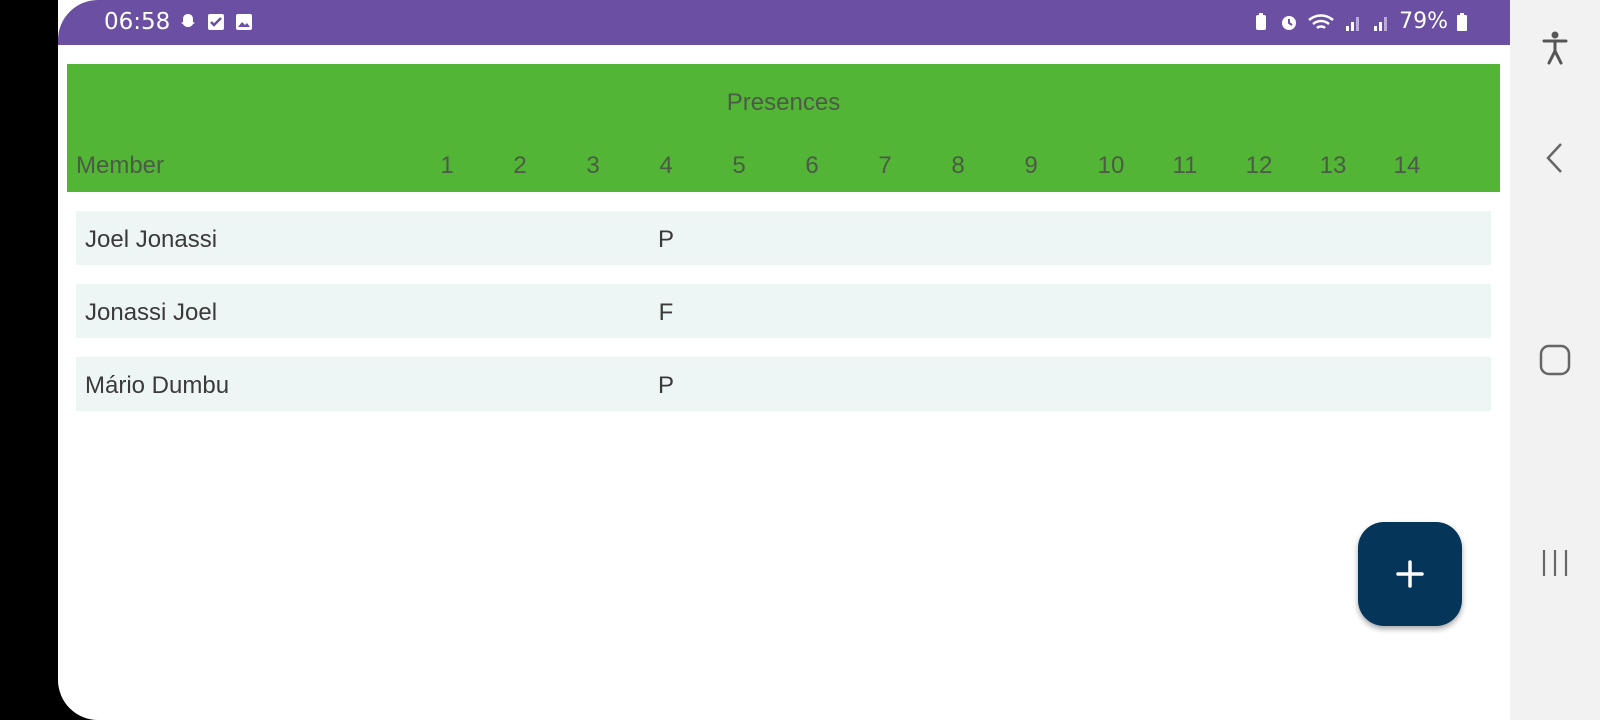 Image resolution: width=1600 pixels, height=720 pixels. I want to click on battery-saver-icon, so click(1261, 21).